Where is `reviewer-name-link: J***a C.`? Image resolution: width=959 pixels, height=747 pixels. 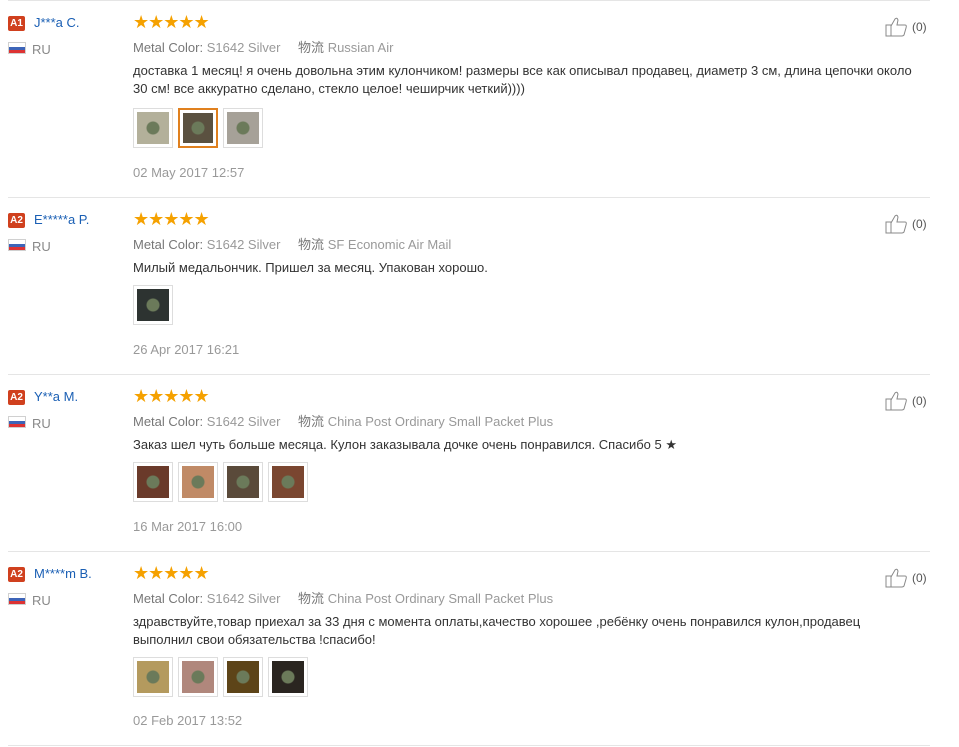 reviewer-name-link: J***a C. is located at coordinates (57, 22).